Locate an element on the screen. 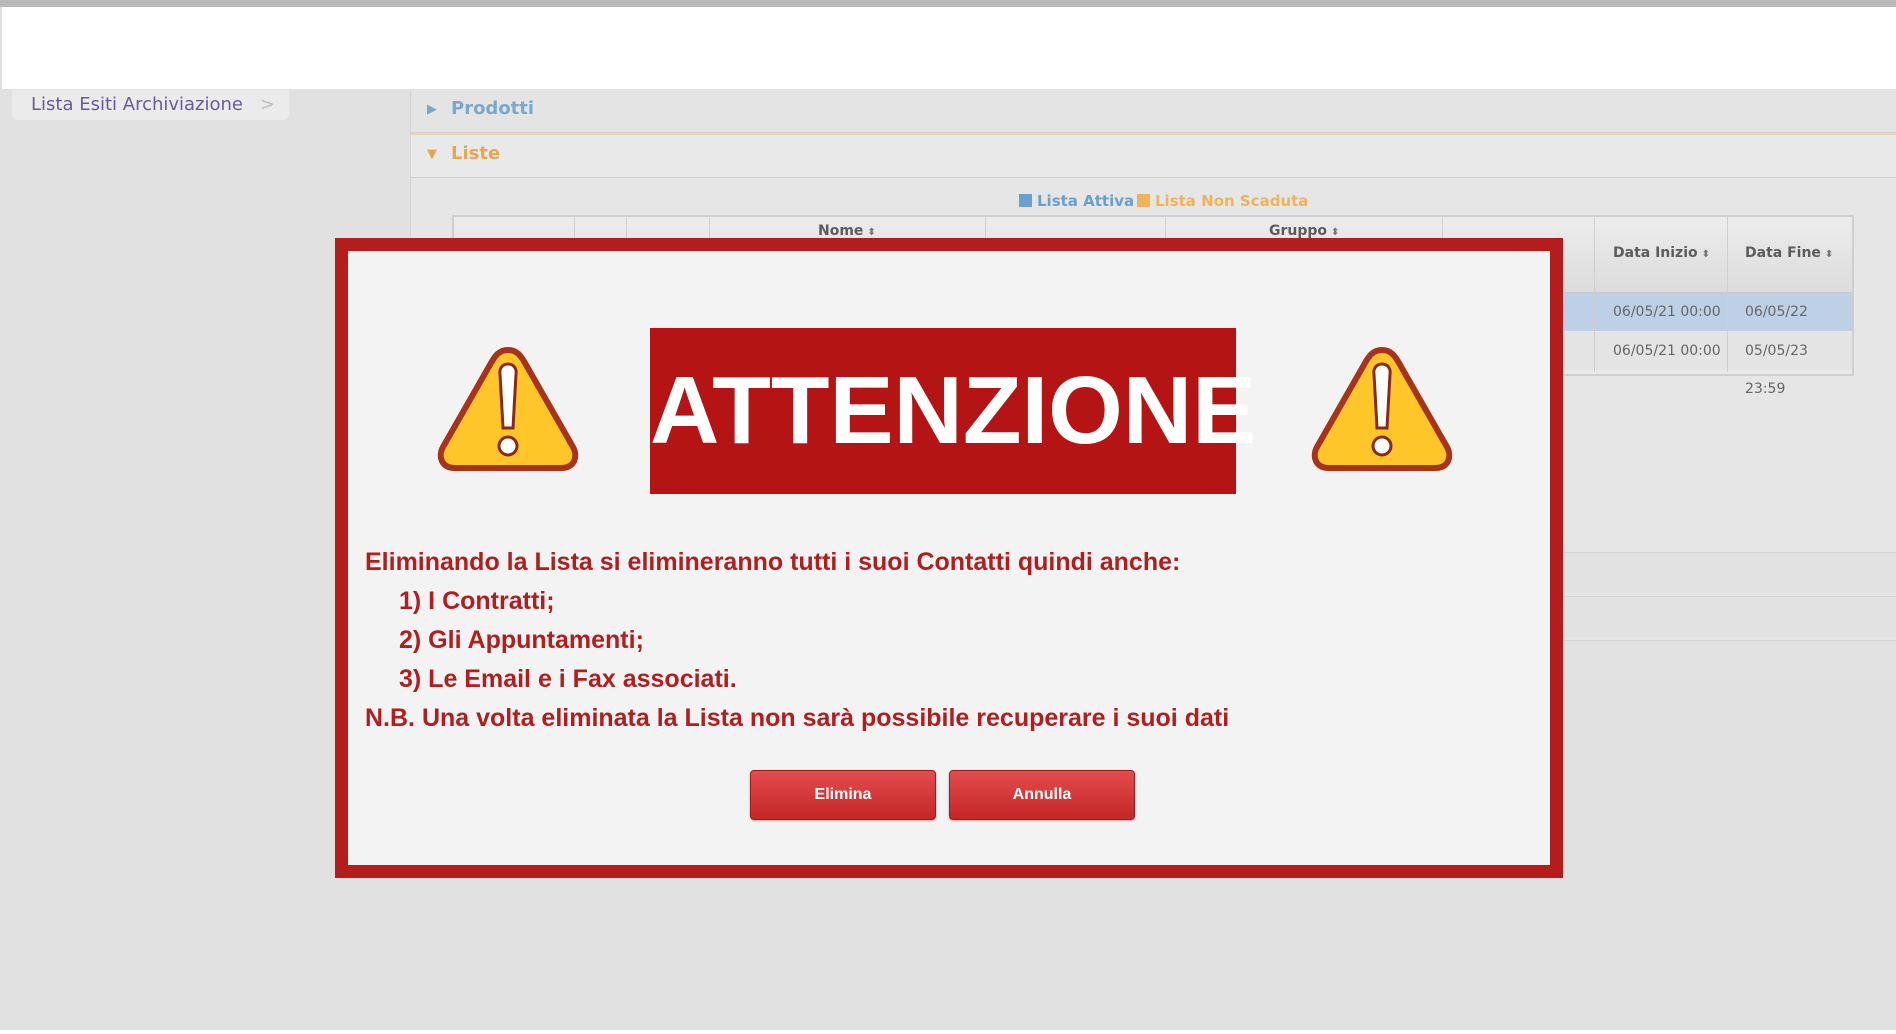  triangle-right-icon: ▶ is located at coordinates (432, 109).